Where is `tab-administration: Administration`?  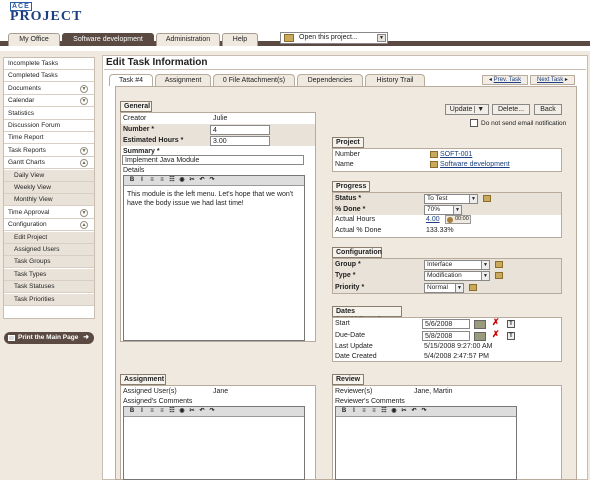
tab-administration: Administration is located at coordinates (188, 39).